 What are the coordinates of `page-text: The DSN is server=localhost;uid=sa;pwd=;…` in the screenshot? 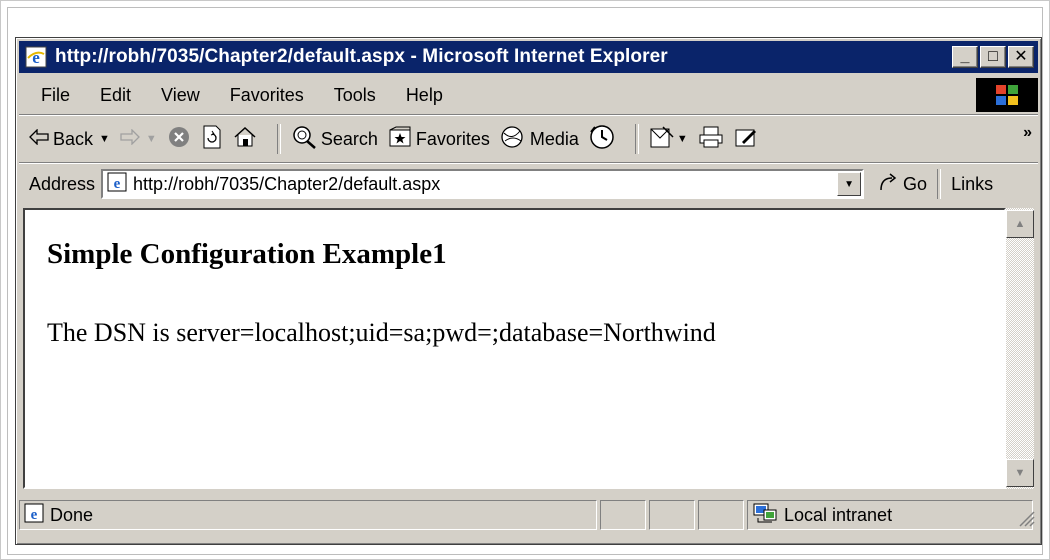 It's located at (381, 332).